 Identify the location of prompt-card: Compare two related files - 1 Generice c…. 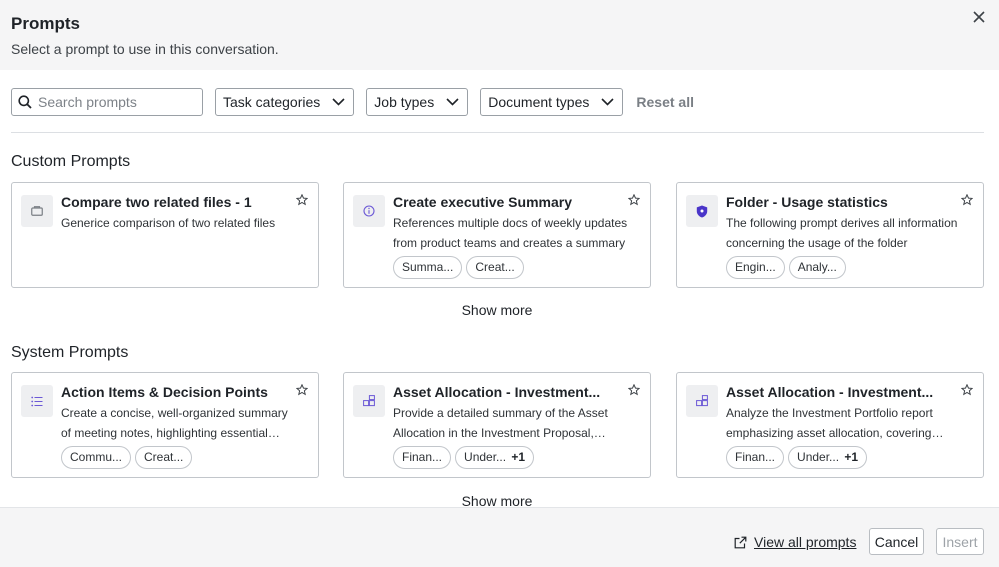
(165, 235).